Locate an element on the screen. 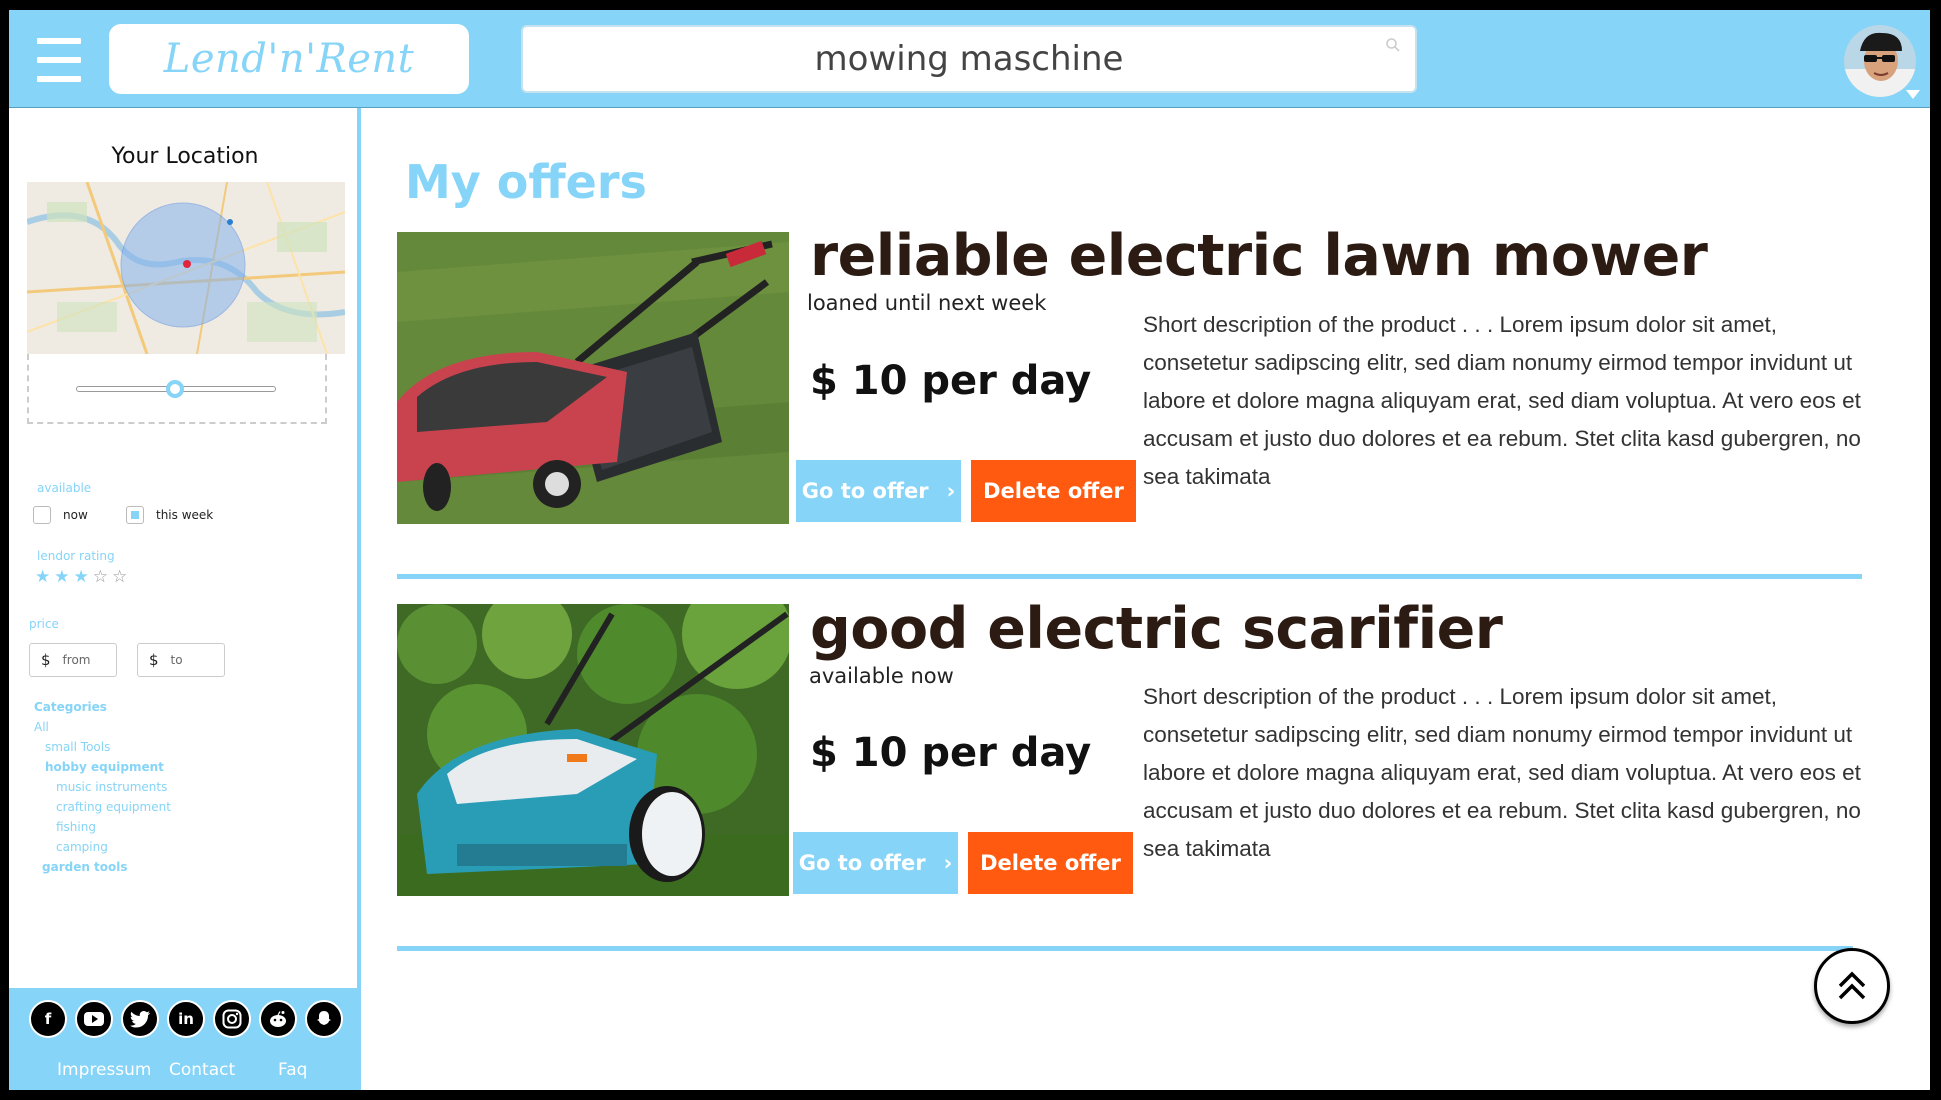 The image size is (1941, 1100). reddit-icon is located at coordinates (278, 1019).